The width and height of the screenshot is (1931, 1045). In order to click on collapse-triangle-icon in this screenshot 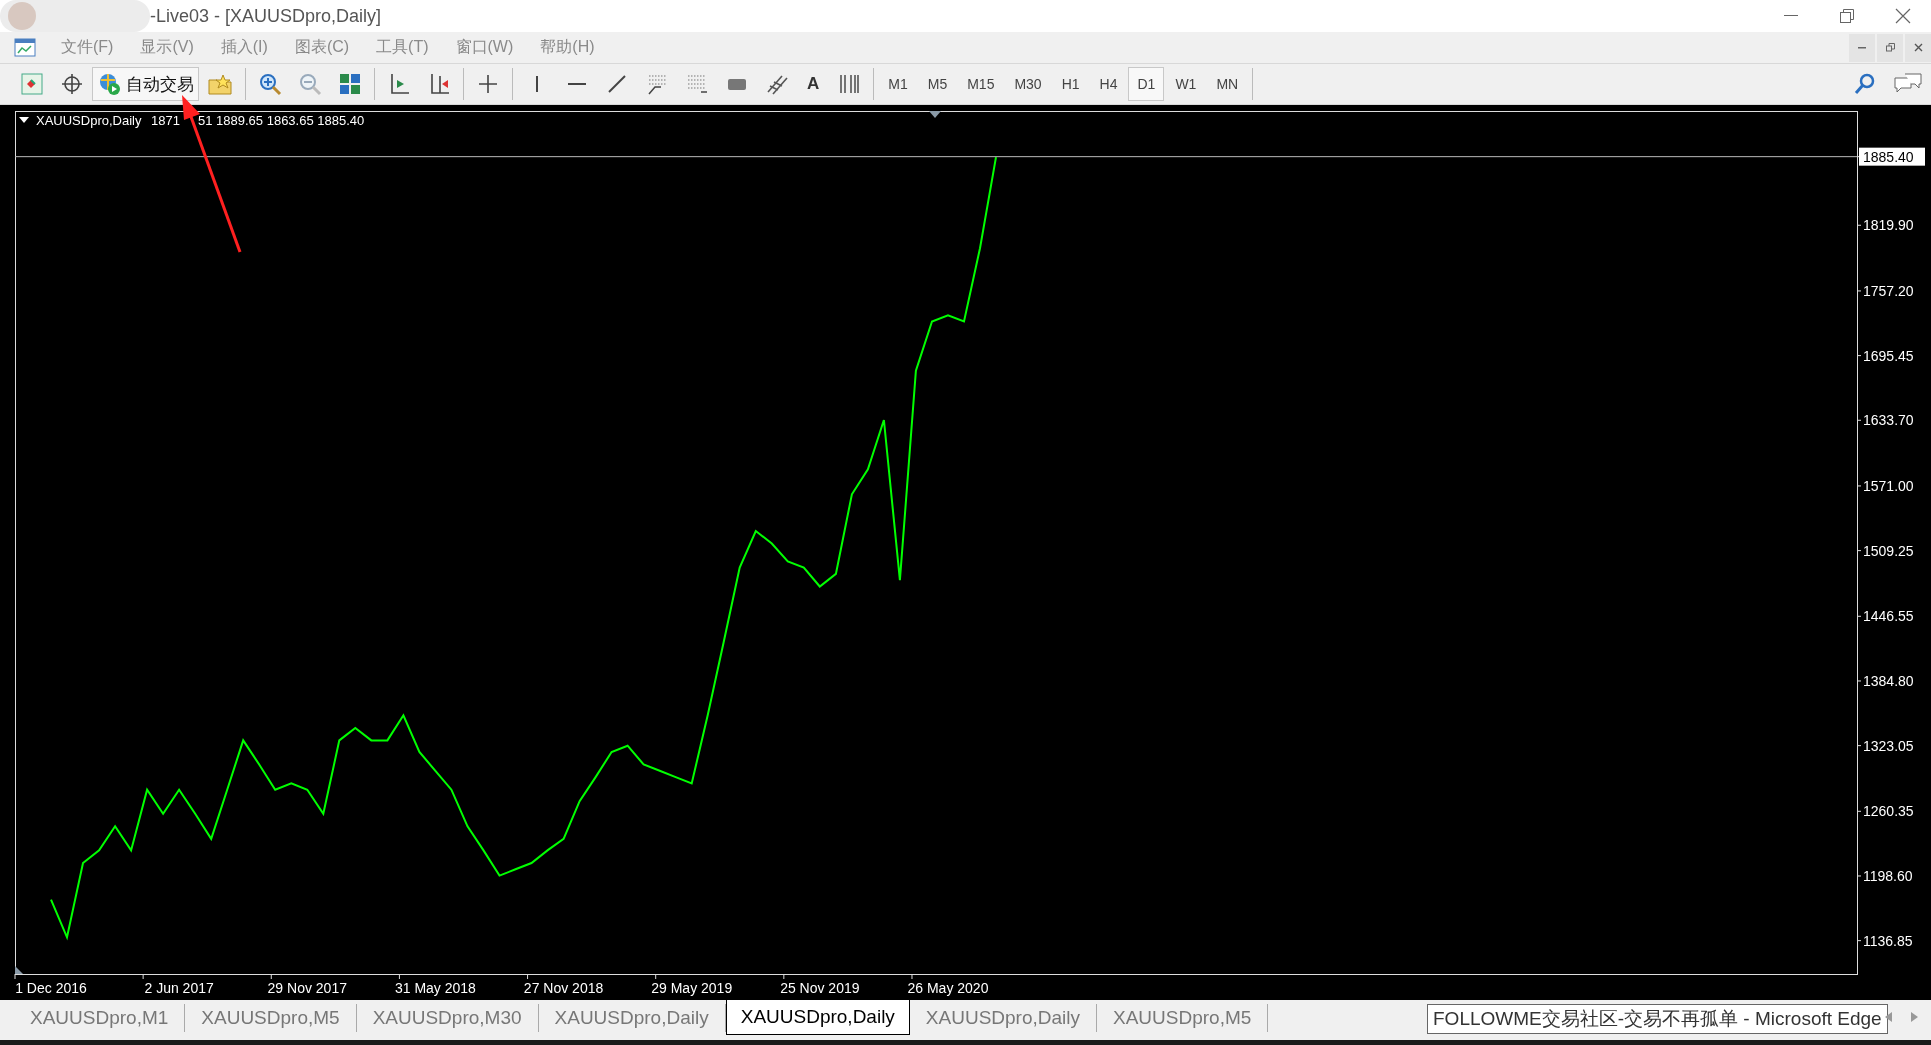, I will do `click(24, 120)`.